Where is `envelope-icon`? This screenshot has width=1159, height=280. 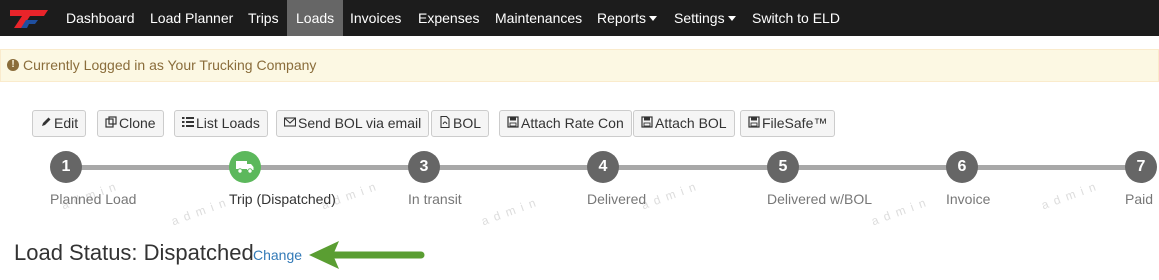 envelope-icon is located at coordinates (290, 122).